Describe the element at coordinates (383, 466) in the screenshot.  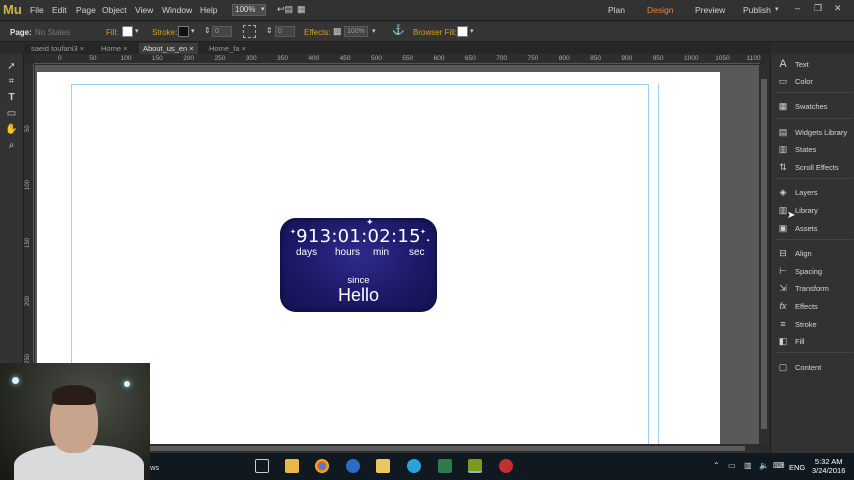
I see `notes-icon` at that location.